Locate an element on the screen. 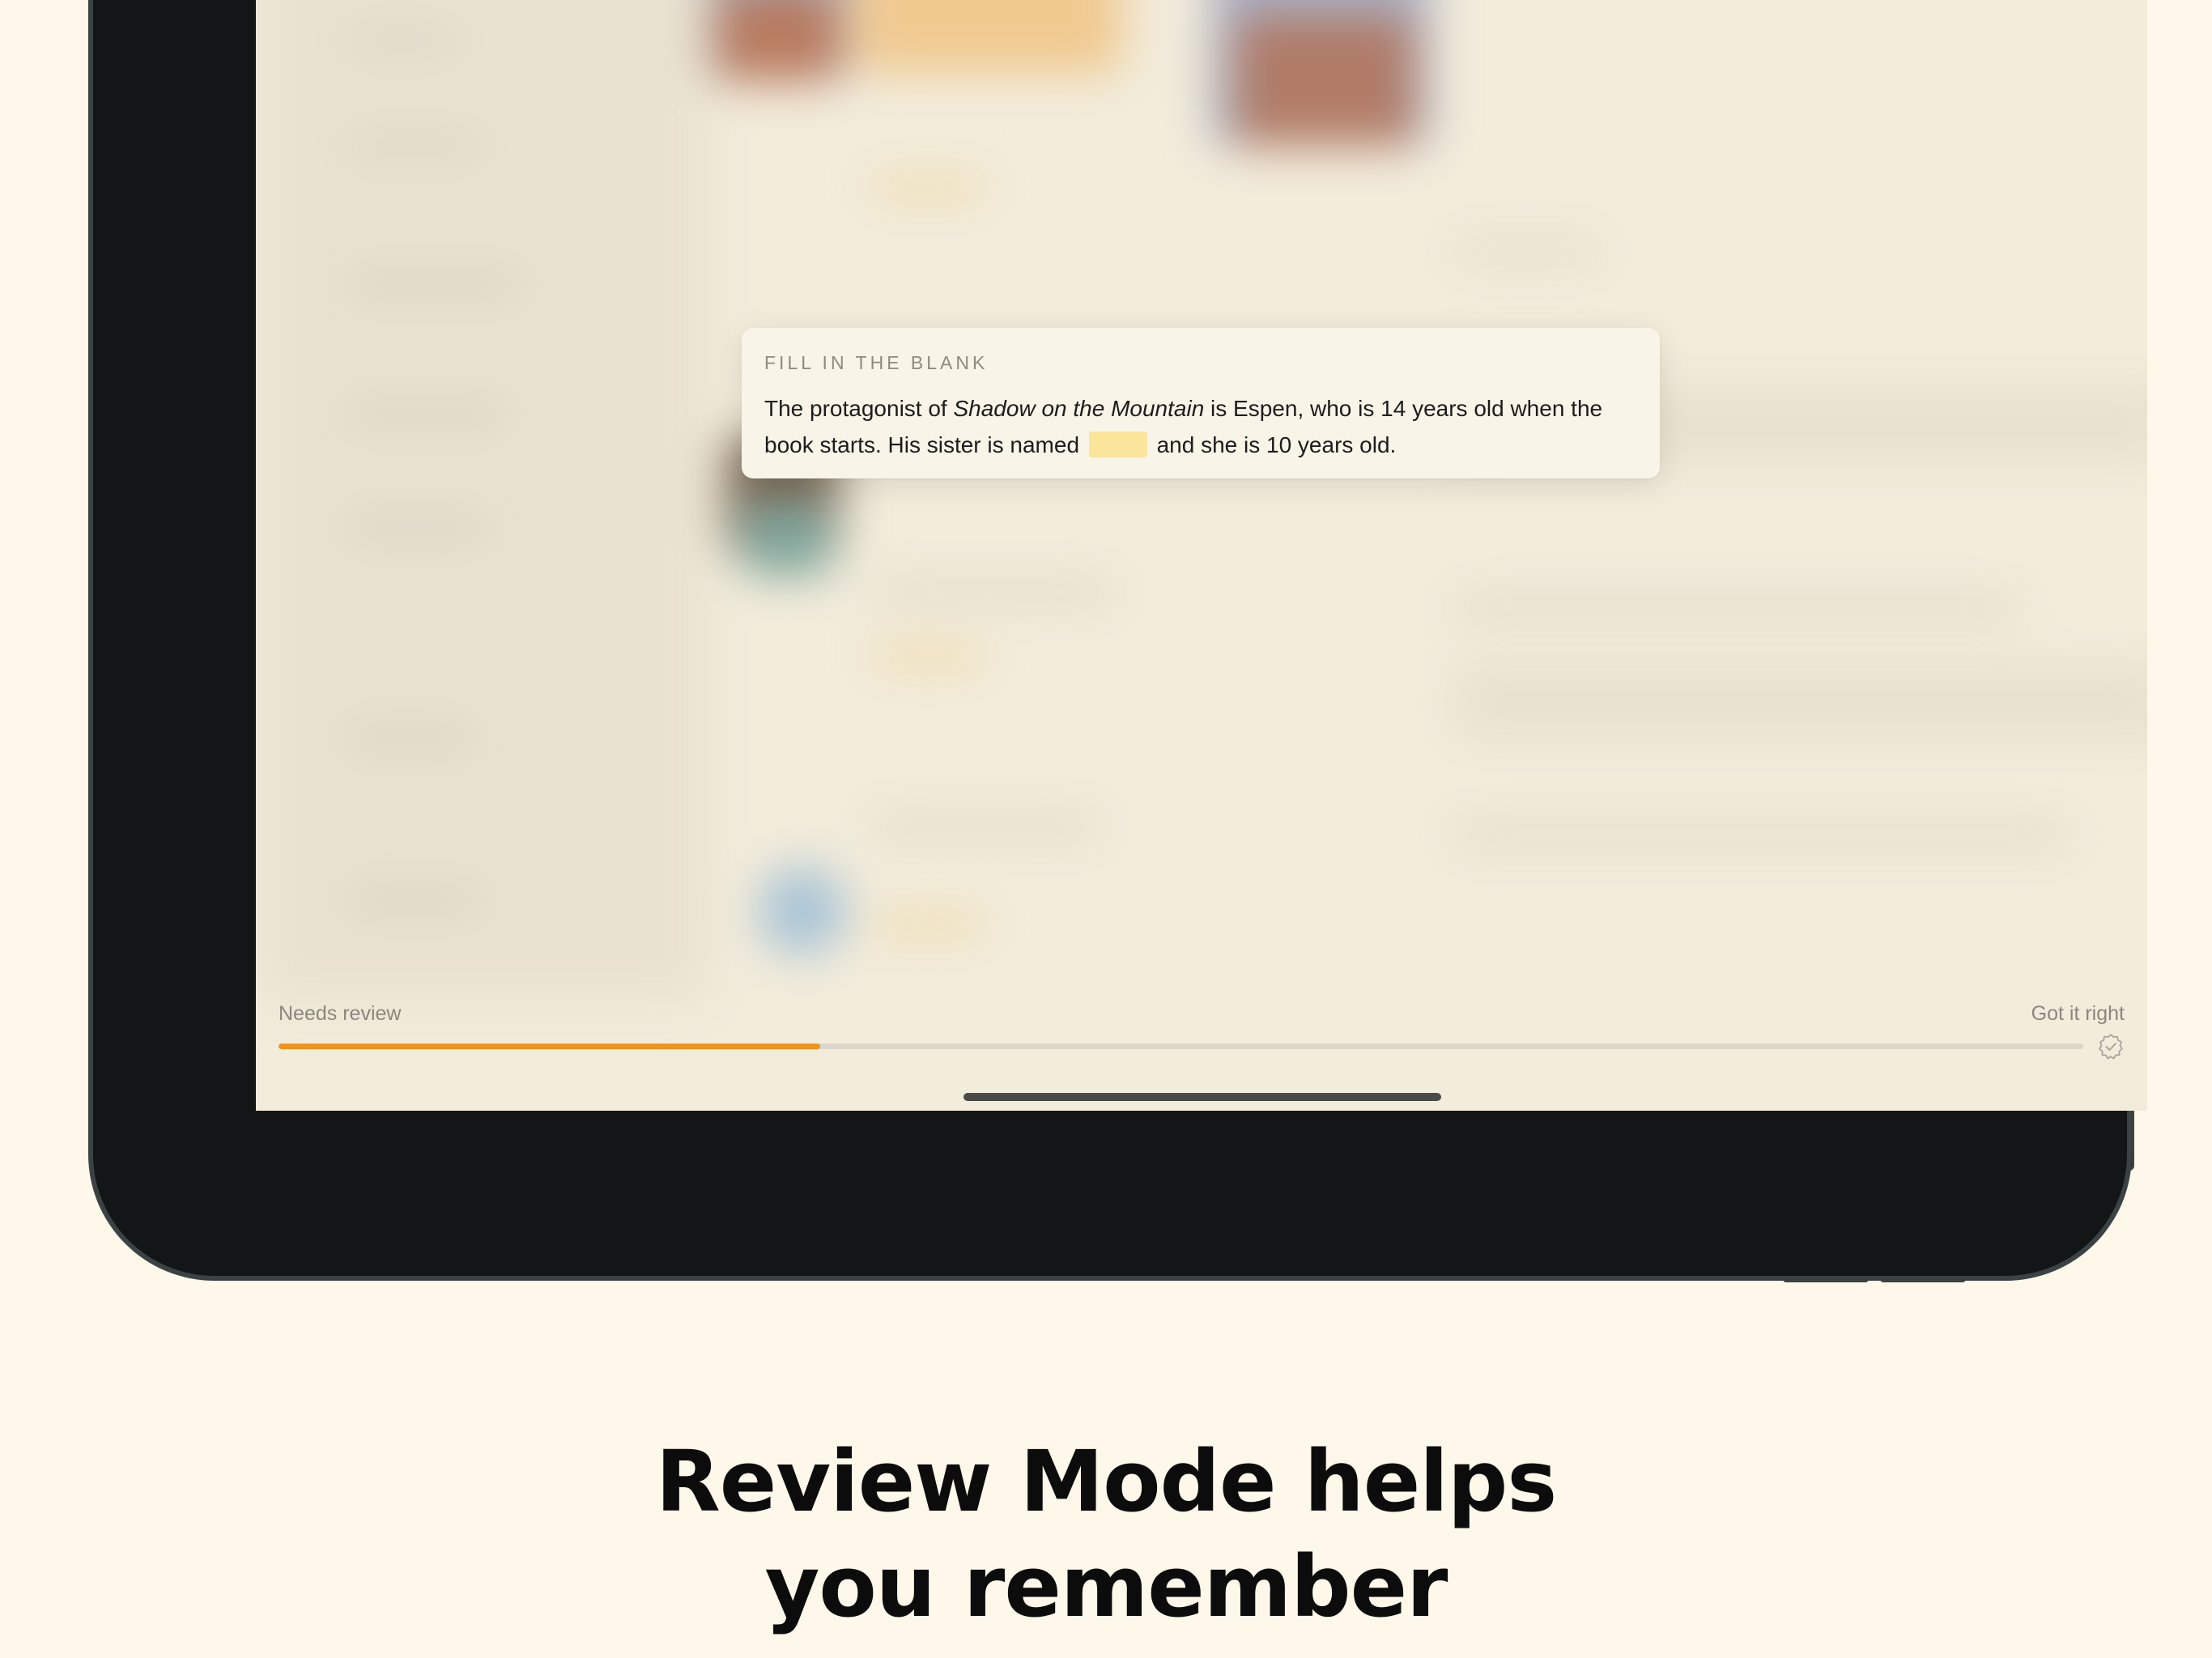 This screenshot has height=1658, width=2212. review-progress-fill is located at coordinates (549, 1046).